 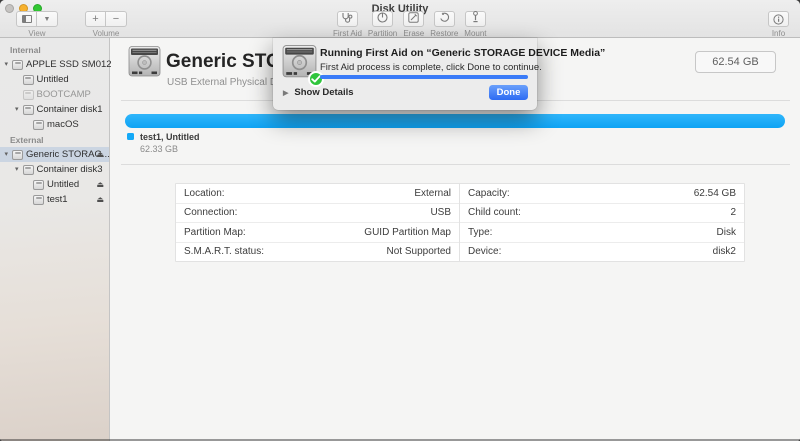 I want to click on first-aid-button, so click(x=347, y=19).